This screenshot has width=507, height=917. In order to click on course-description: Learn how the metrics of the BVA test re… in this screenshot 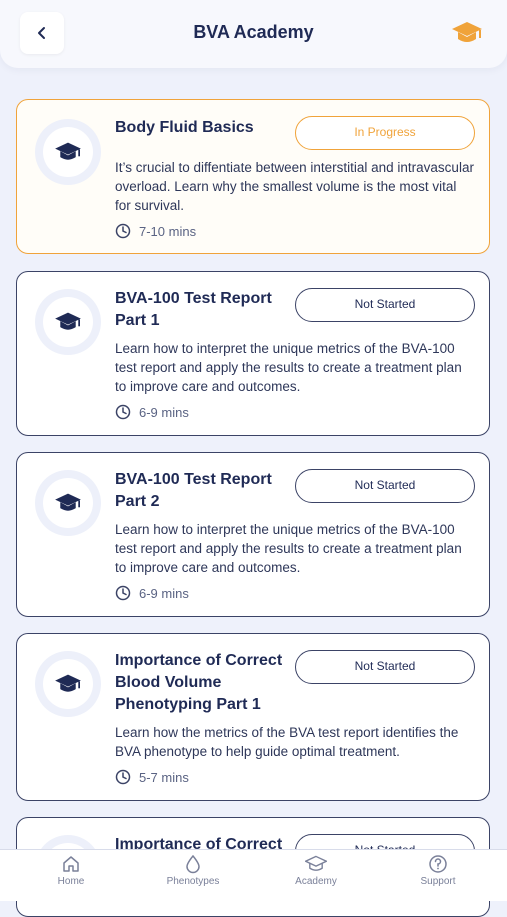, I will do `click(287, 742)`.